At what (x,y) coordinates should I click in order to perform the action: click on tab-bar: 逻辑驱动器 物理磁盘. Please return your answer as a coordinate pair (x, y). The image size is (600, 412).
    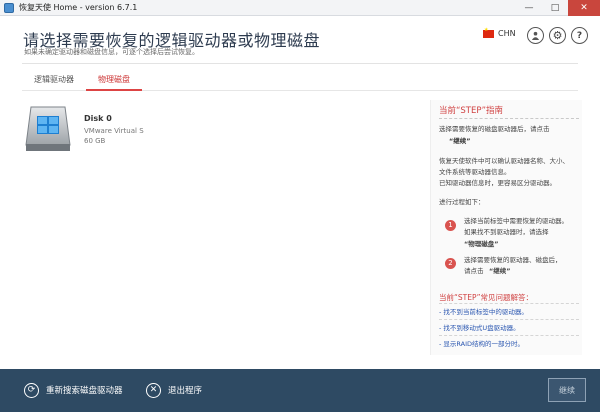
    Looking at the image, I should click on (300, 81).